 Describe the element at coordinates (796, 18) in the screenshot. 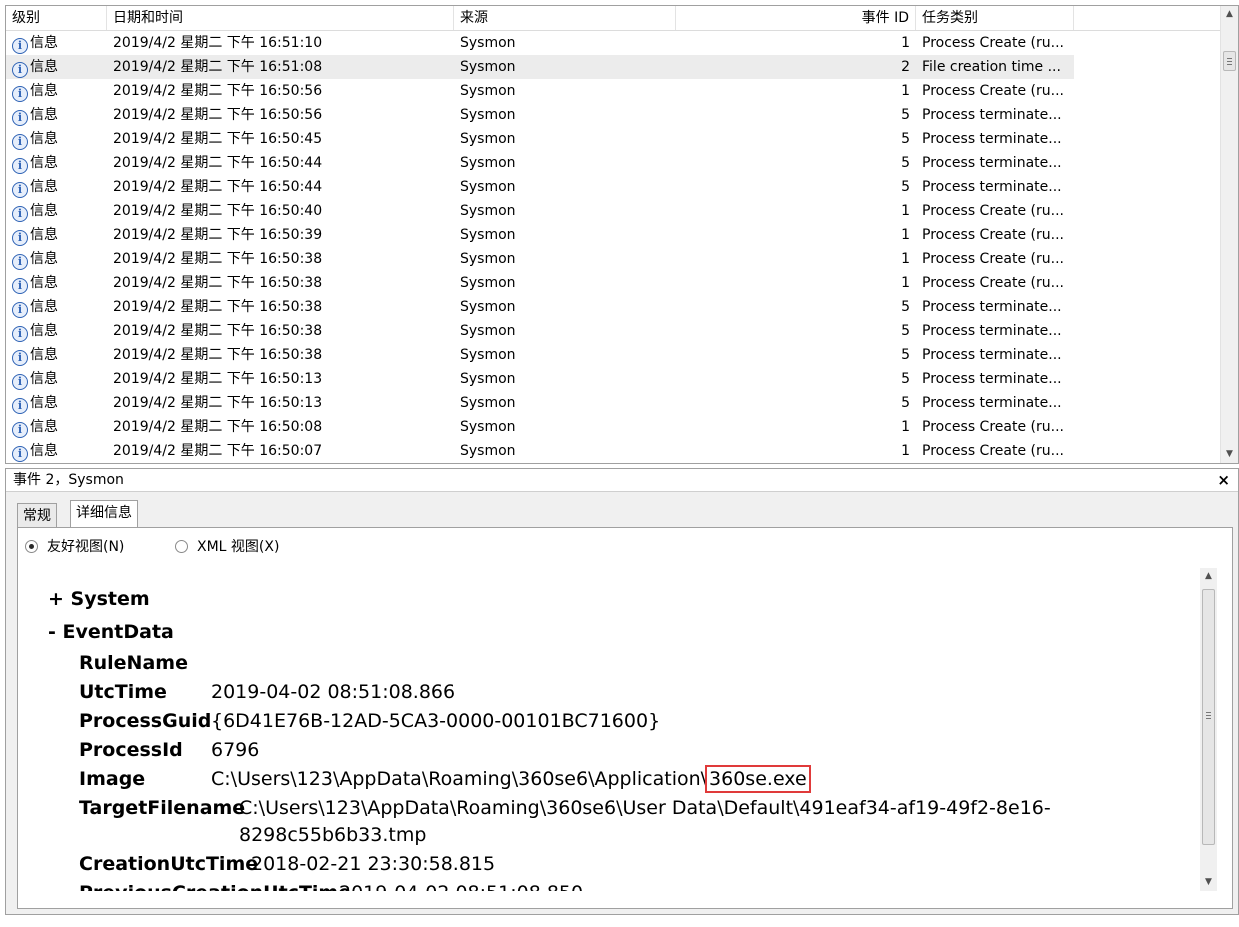

I see `column-header-event-id: 事件 ID` at that location.